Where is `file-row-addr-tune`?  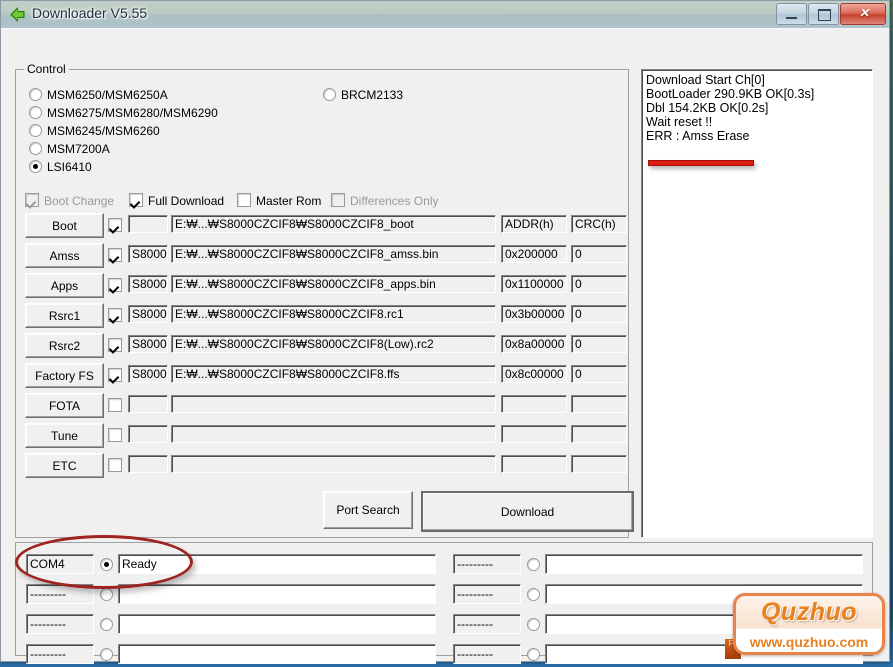
file-row-addr-tune is located at coordinates (534, 434).